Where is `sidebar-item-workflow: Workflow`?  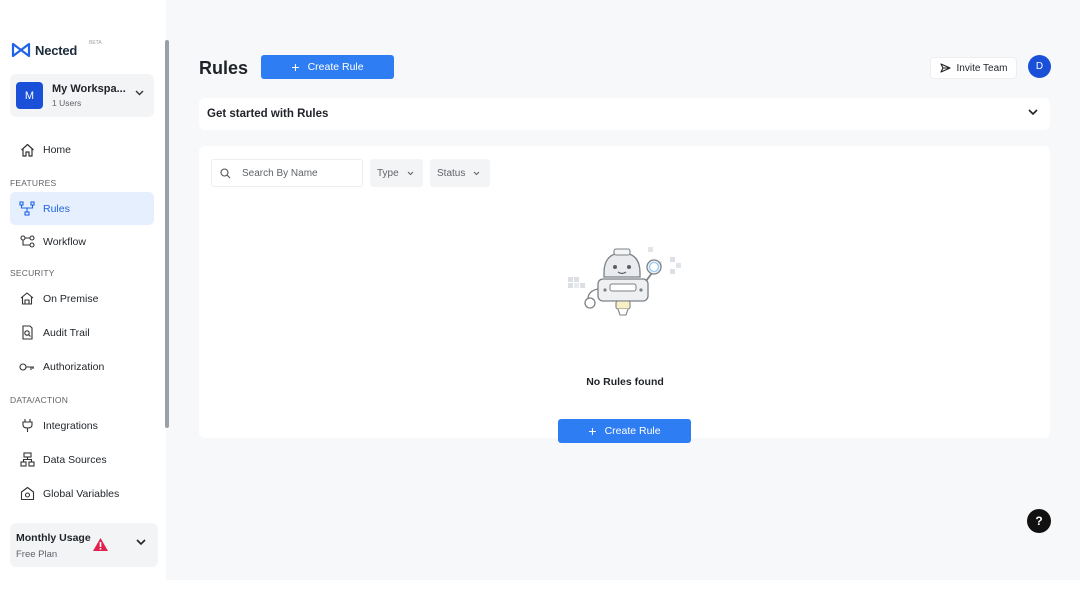
sidebar-item-workflow: Workflow is located at coordinates (82, 241).